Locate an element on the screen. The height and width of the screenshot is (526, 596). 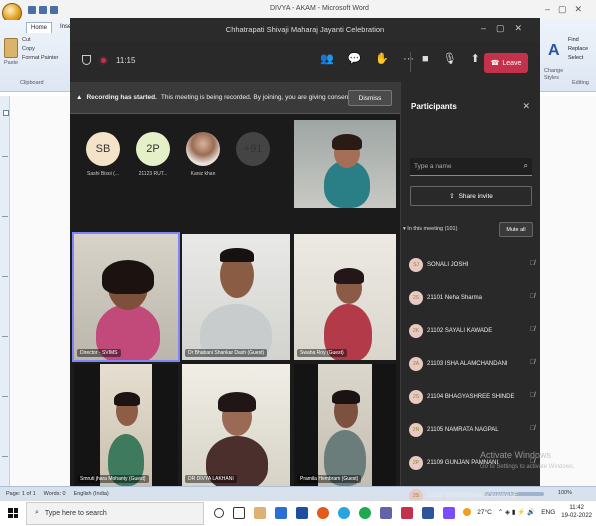
cut-button: Cut is located at coordinates (40, 40).